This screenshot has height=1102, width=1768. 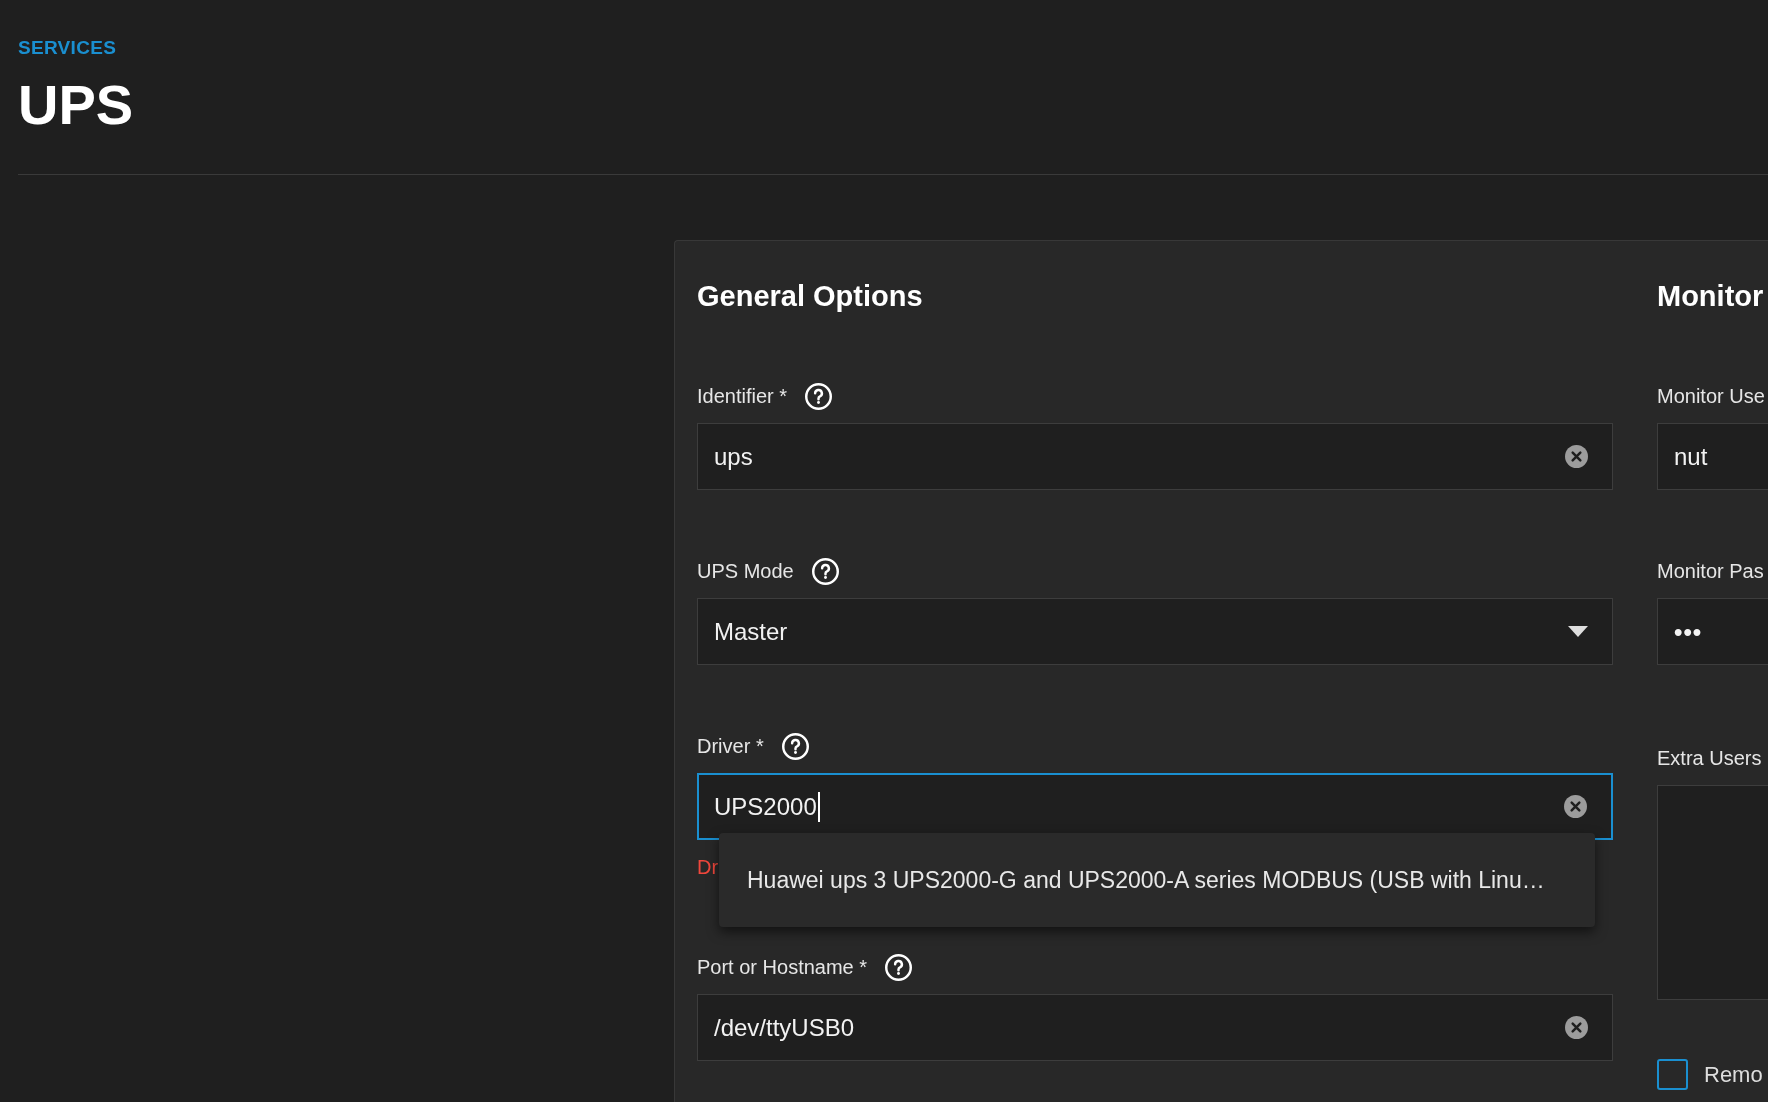 I want to click on error-text: Dr, so click(x=708, y=867).